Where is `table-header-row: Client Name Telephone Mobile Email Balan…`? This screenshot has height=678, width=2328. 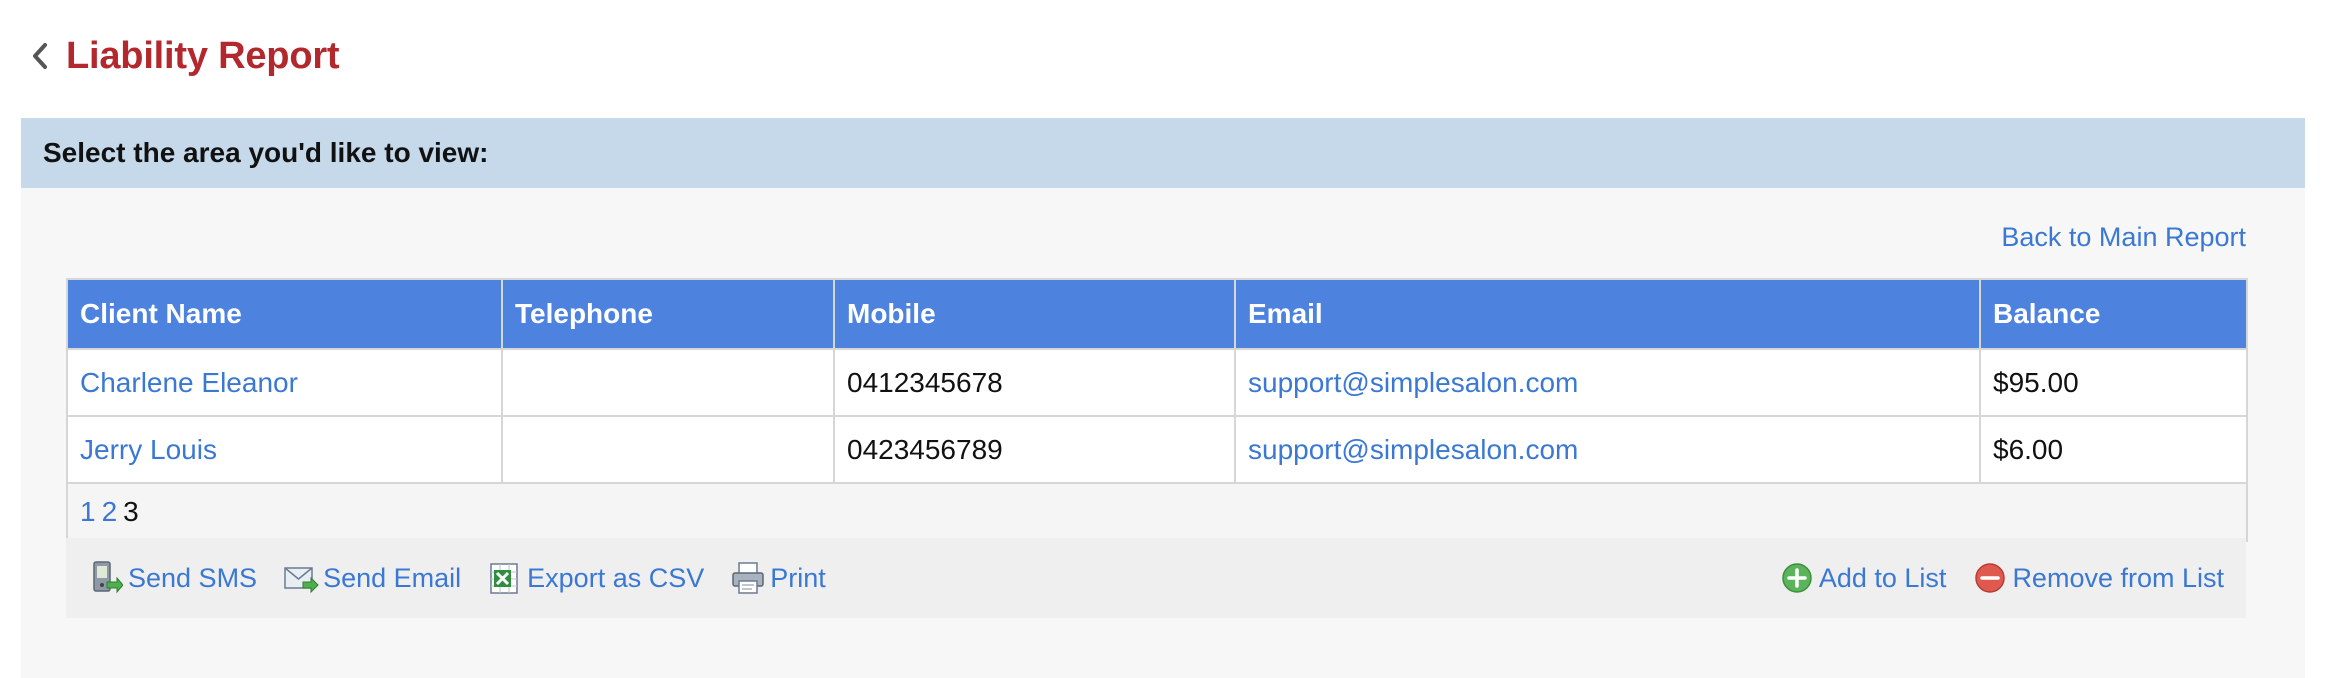
table-header-row: Client Name Telephone Mobile Email Balan… is located at coordinates (1157, 314).